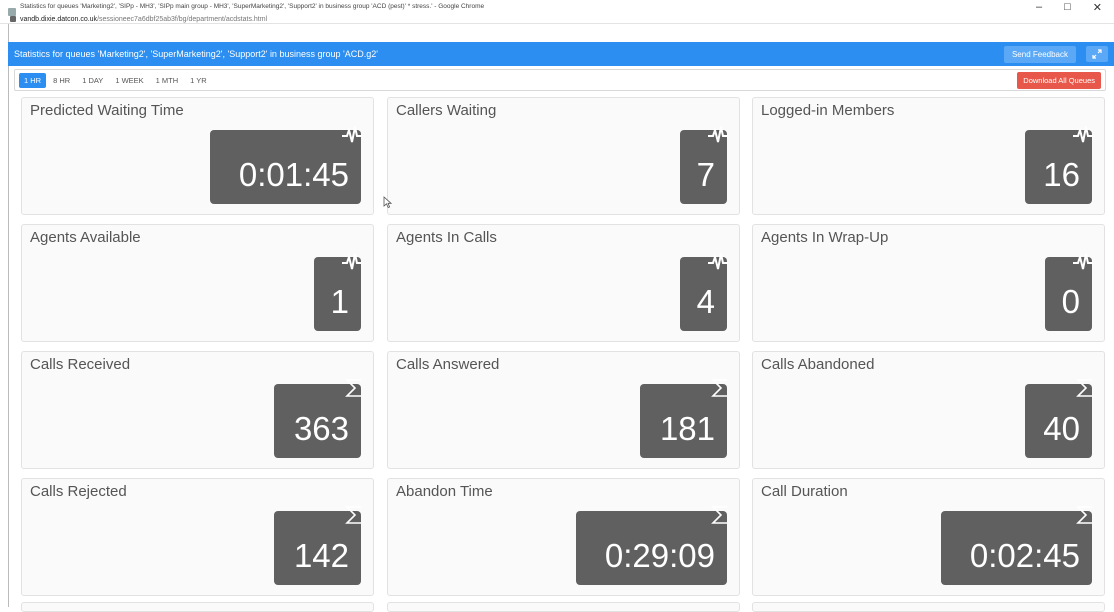 This screenshot has height=612, width=1114. What do you see at coordinates (446, 237) in the screenshot?
I see `stat-label: Agents In Calls` at bounding box center [446, 237].